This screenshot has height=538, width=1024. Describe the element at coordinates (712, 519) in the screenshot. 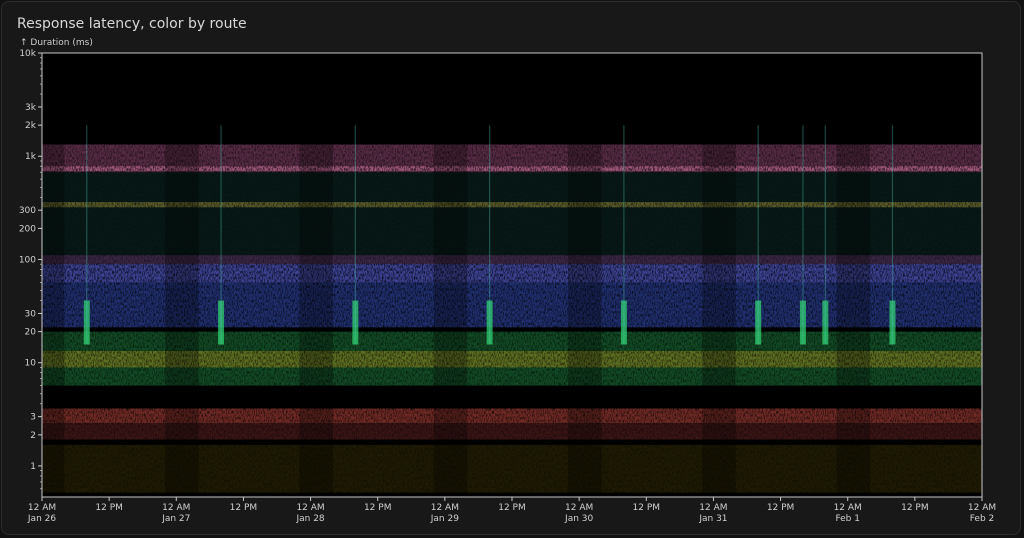

I see `x-tick-date-label: Jan 31` at that location.